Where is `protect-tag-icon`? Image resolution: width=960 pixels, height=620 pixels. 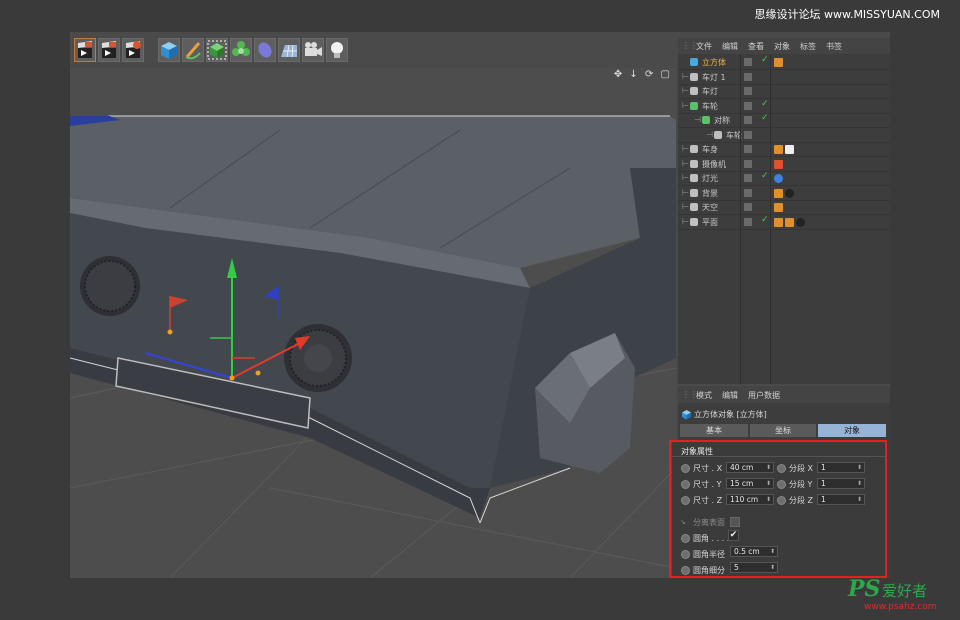 protect-tag-icon is located at coordinates (778, 164).